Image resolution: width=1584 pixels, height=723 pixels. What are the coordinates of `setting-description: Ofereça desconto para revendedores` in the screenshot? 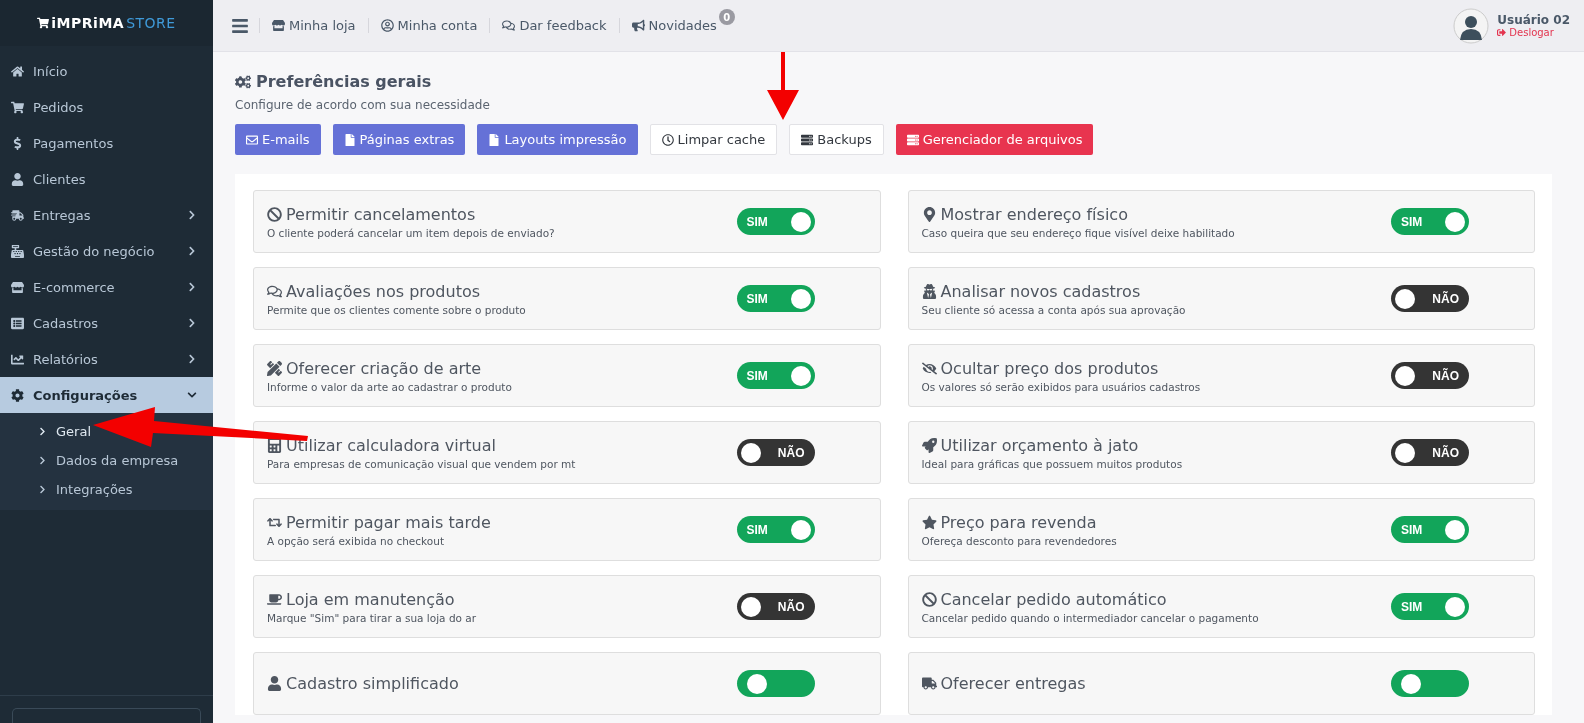 It's located at (1019, 540).